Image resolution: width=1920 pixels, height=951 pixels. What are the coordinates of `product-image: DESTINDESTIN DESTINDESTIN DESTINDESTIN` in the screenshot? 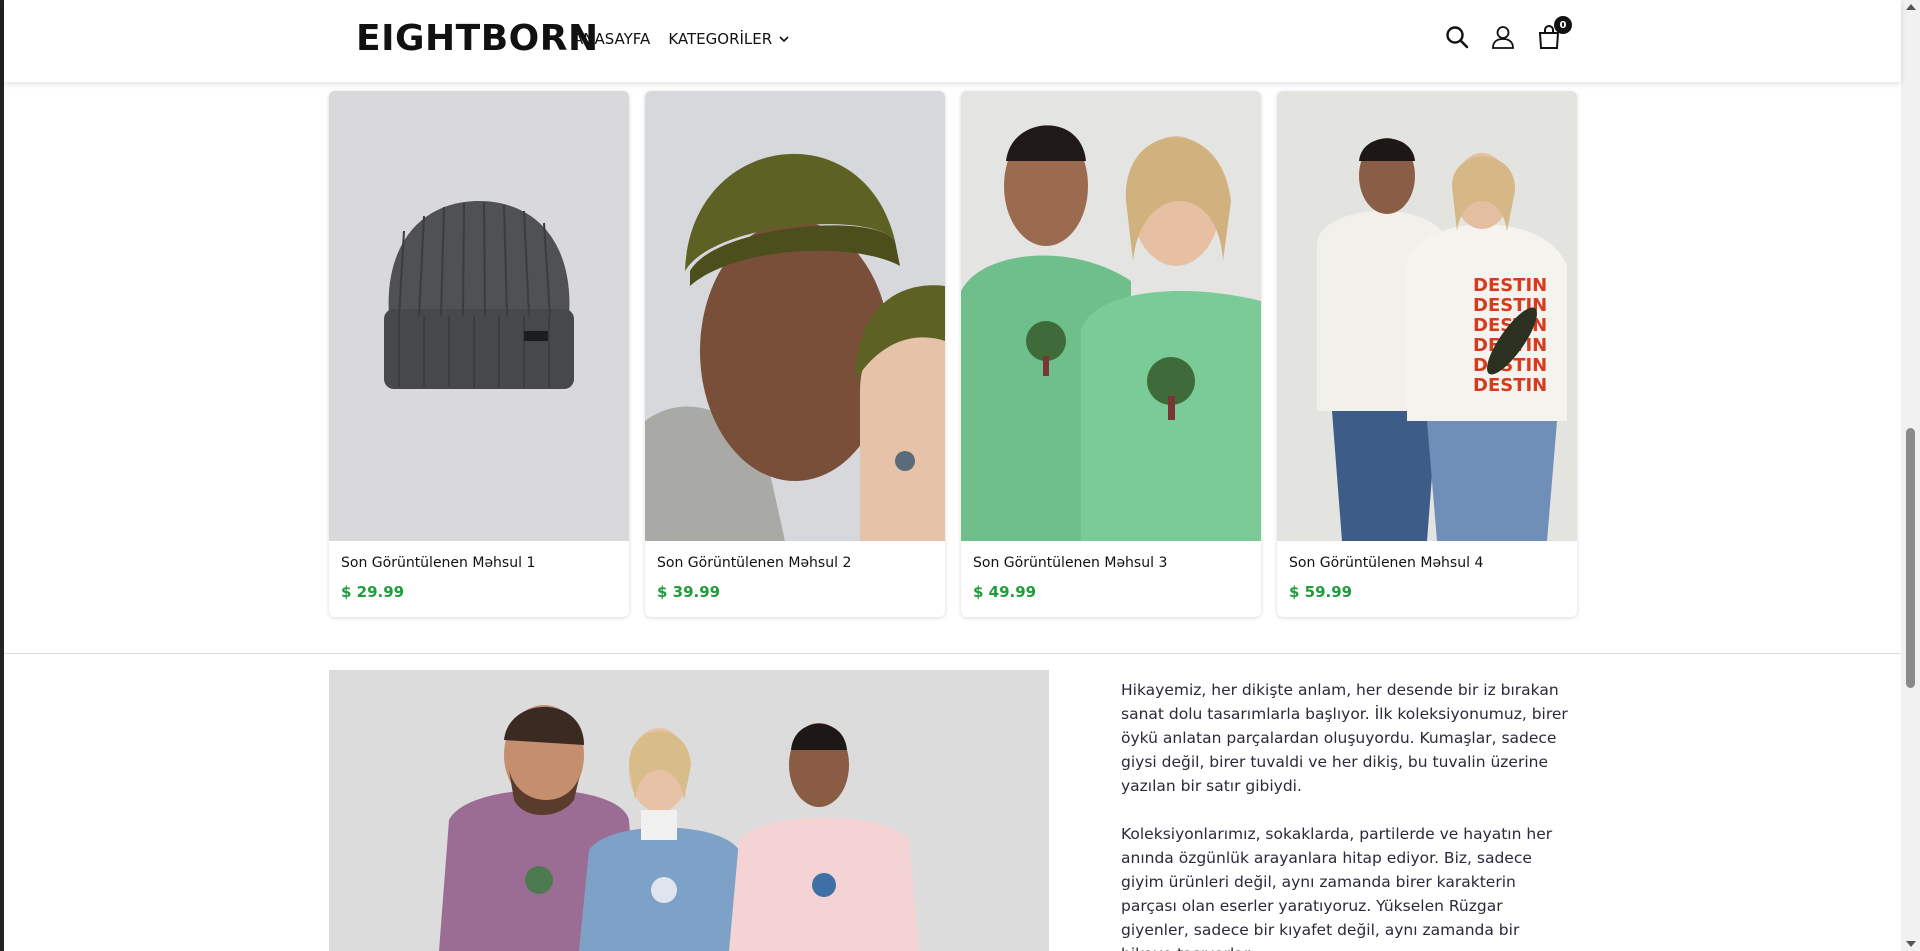 It's located at (1427, 316).